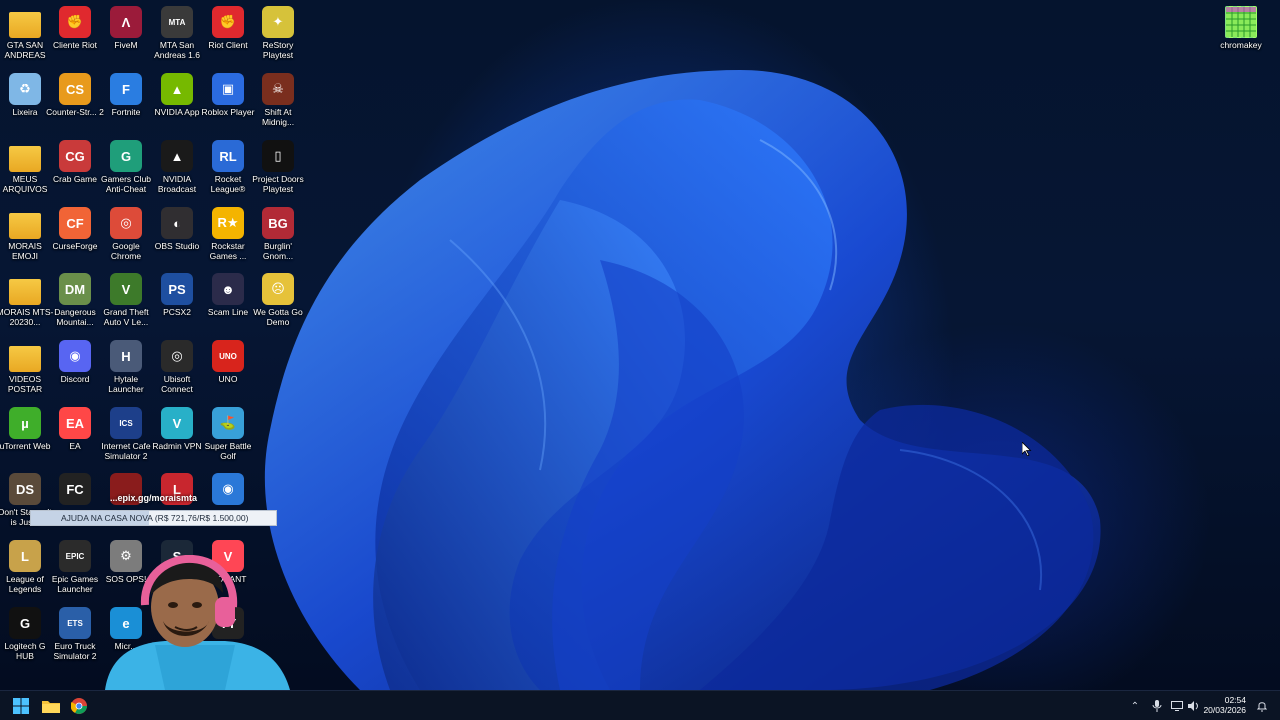 The image size is (1280, 720). What do you see at coordinates (126, 156) in the screenshot?
I see `gamers-club-icon: G` at bounding box center [126, 156].